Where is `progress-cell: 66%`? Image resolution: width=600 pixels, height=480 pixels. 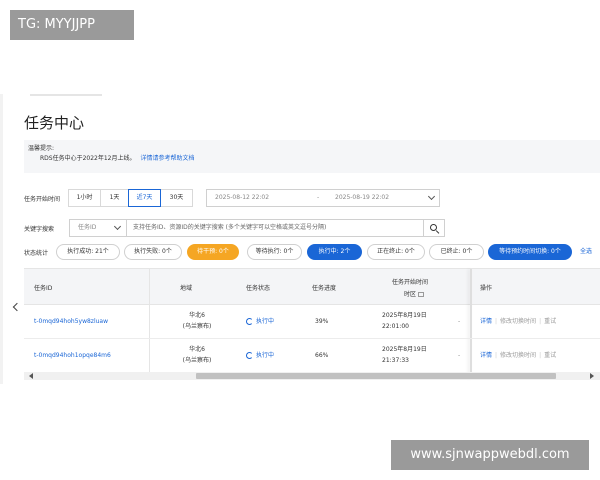 progress-cell: 66% is located at coordinates (322, 355).